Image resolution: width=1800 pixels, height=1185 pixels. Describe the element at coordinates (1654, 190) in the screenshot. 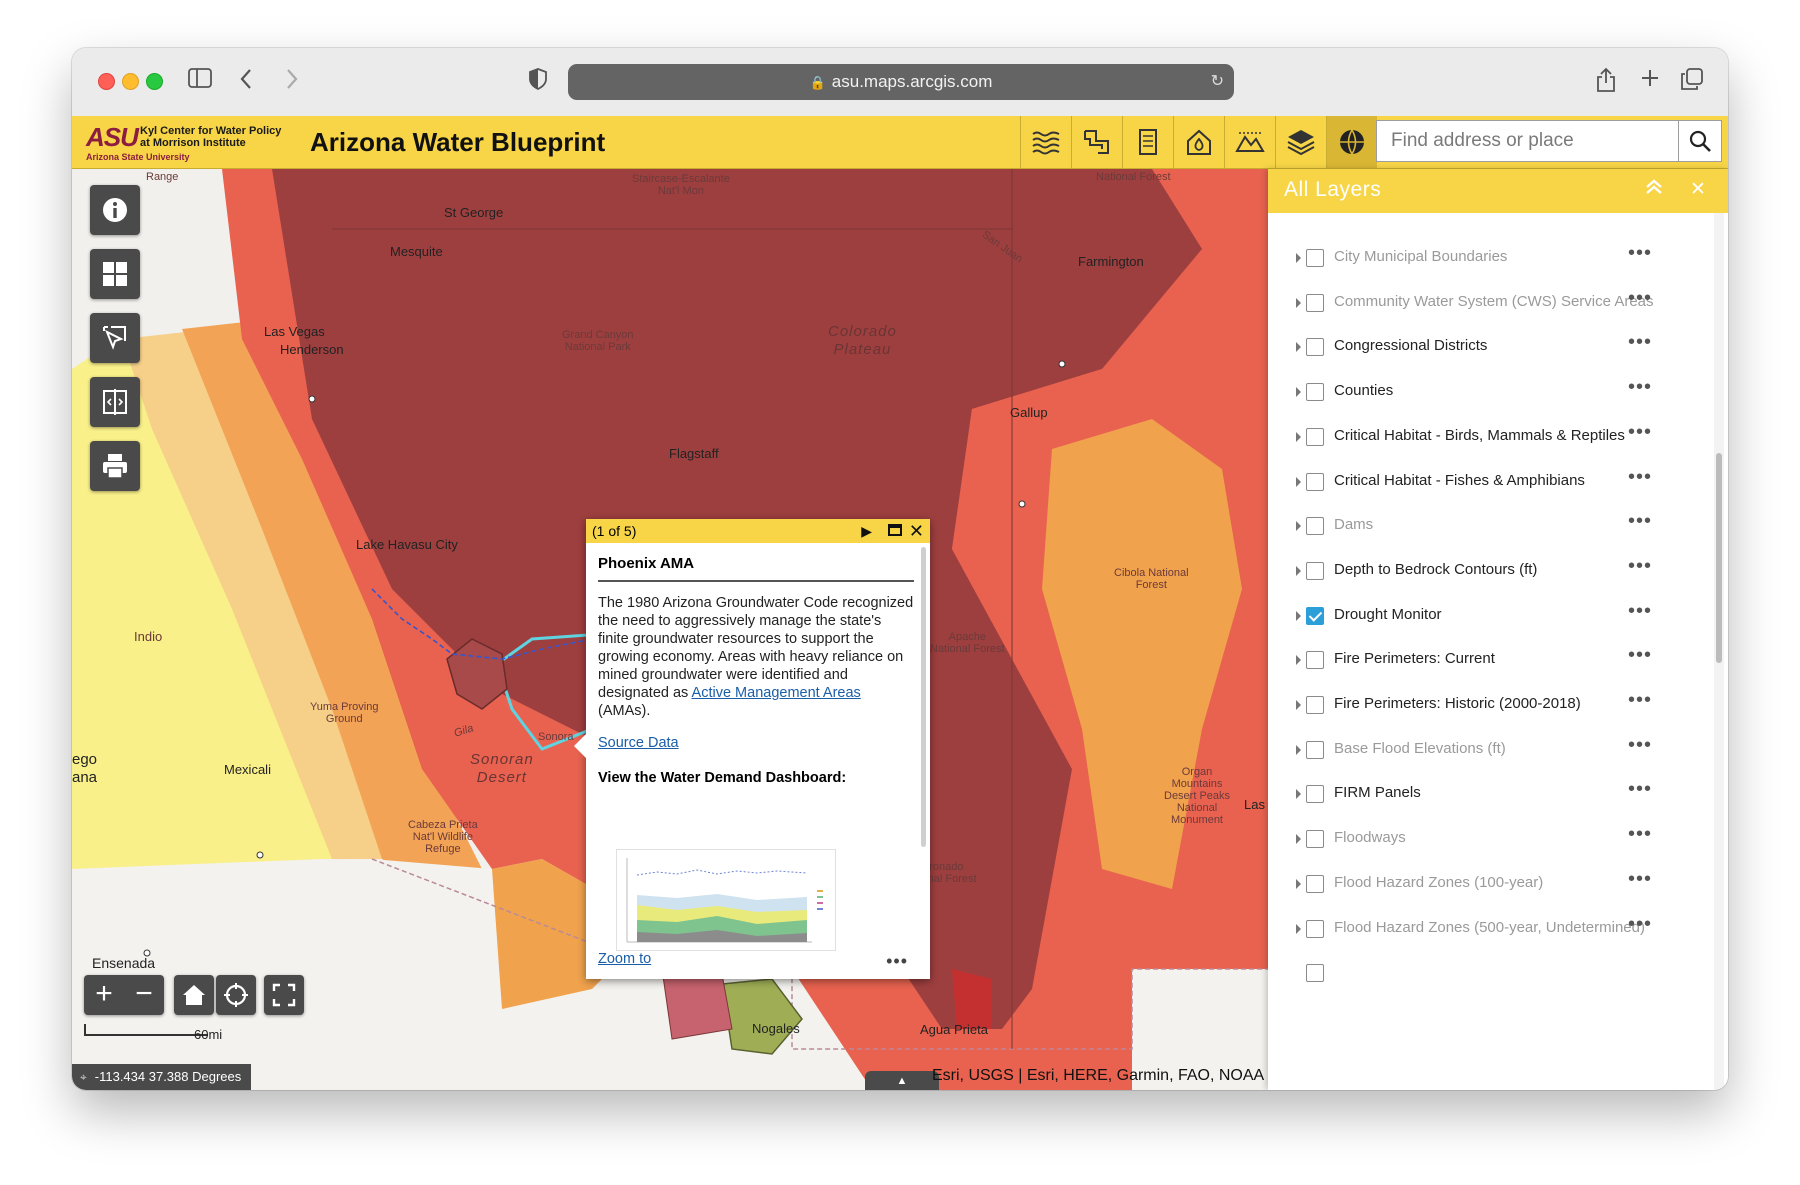

I see `collapse-panel-icon` at that location.